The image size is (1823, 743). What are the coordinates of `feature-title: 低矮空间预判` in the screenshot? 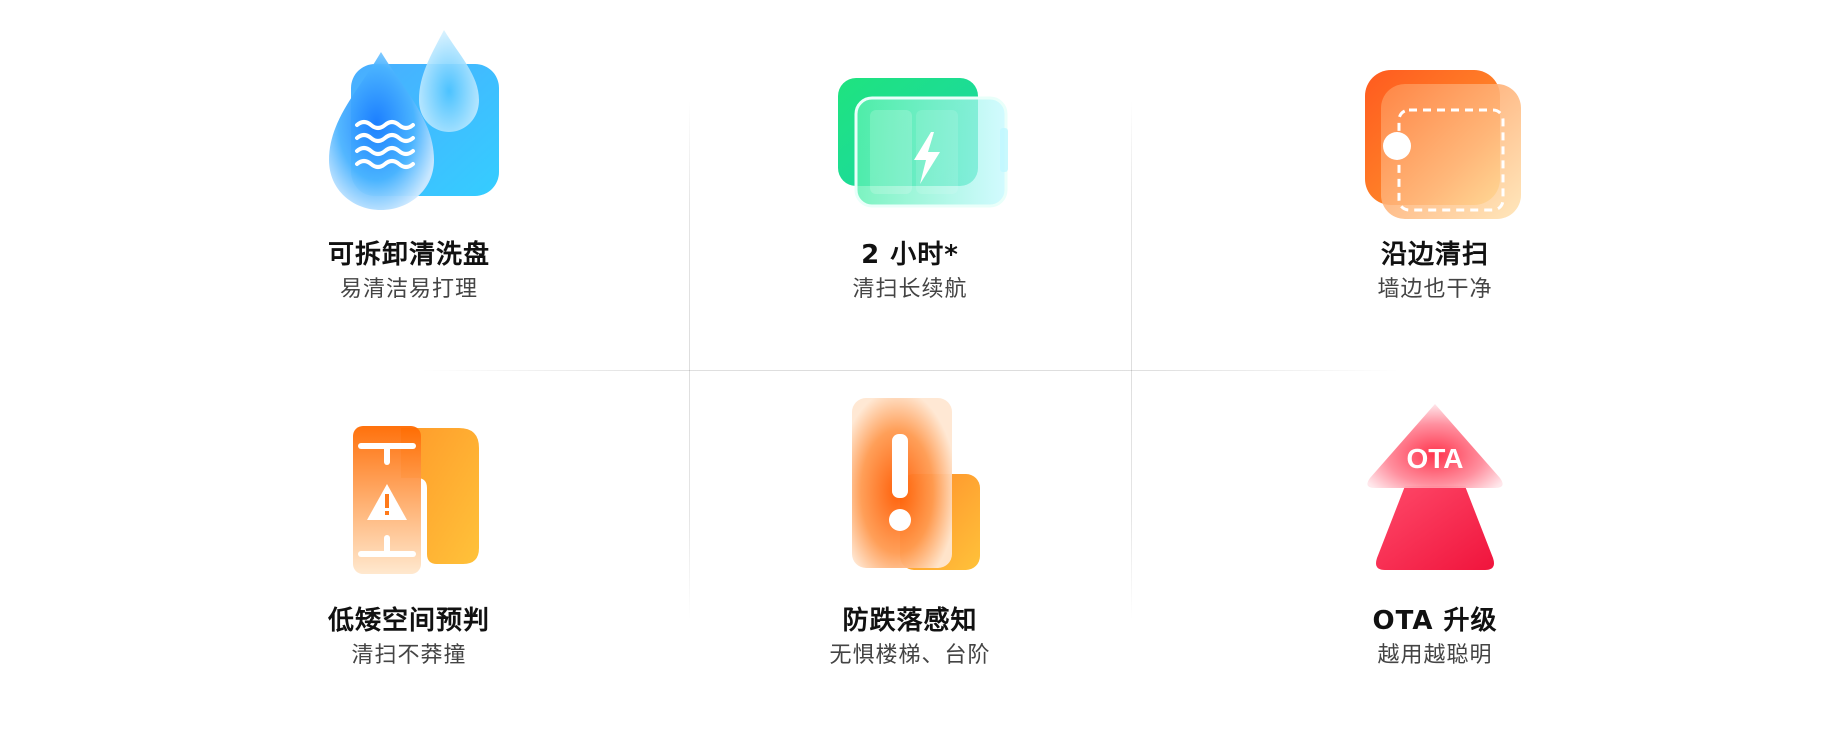 It's located at (408, 621).